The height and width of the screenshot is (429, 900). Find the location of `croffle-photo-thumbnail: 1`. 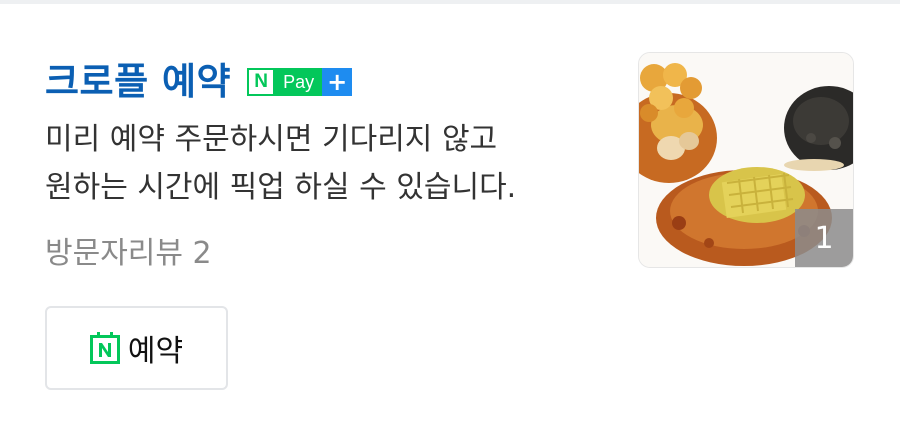

croffle-photo-thumbnail: 1 is located at coordinates (746, 160).